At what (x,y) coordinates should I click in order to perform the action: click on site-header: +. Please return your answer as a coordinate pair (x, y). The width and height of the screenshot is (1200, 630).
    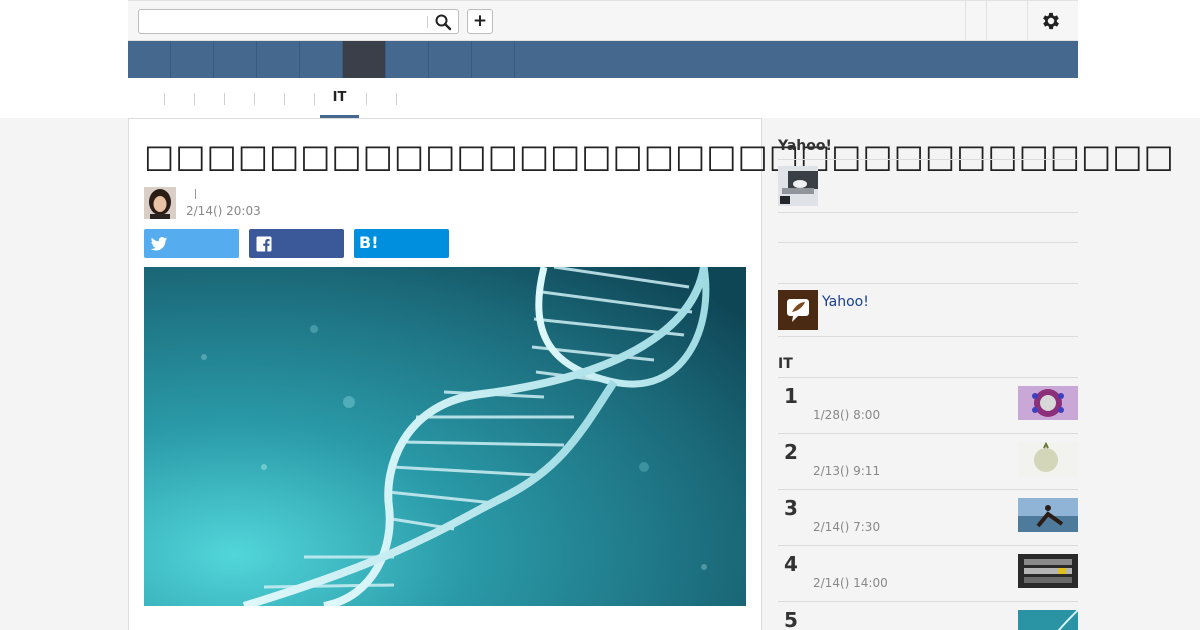
    Looking at the image, I should click on (603, 20).